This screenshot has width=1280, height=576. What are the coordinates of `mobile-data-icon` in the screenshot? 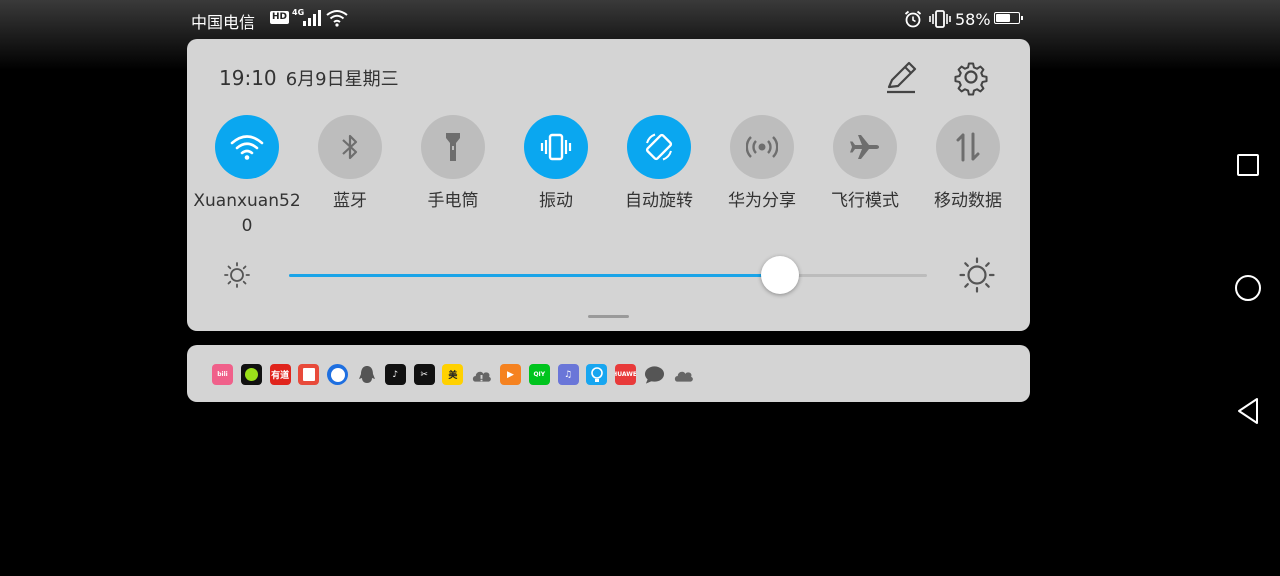 It's located at (968, 147).